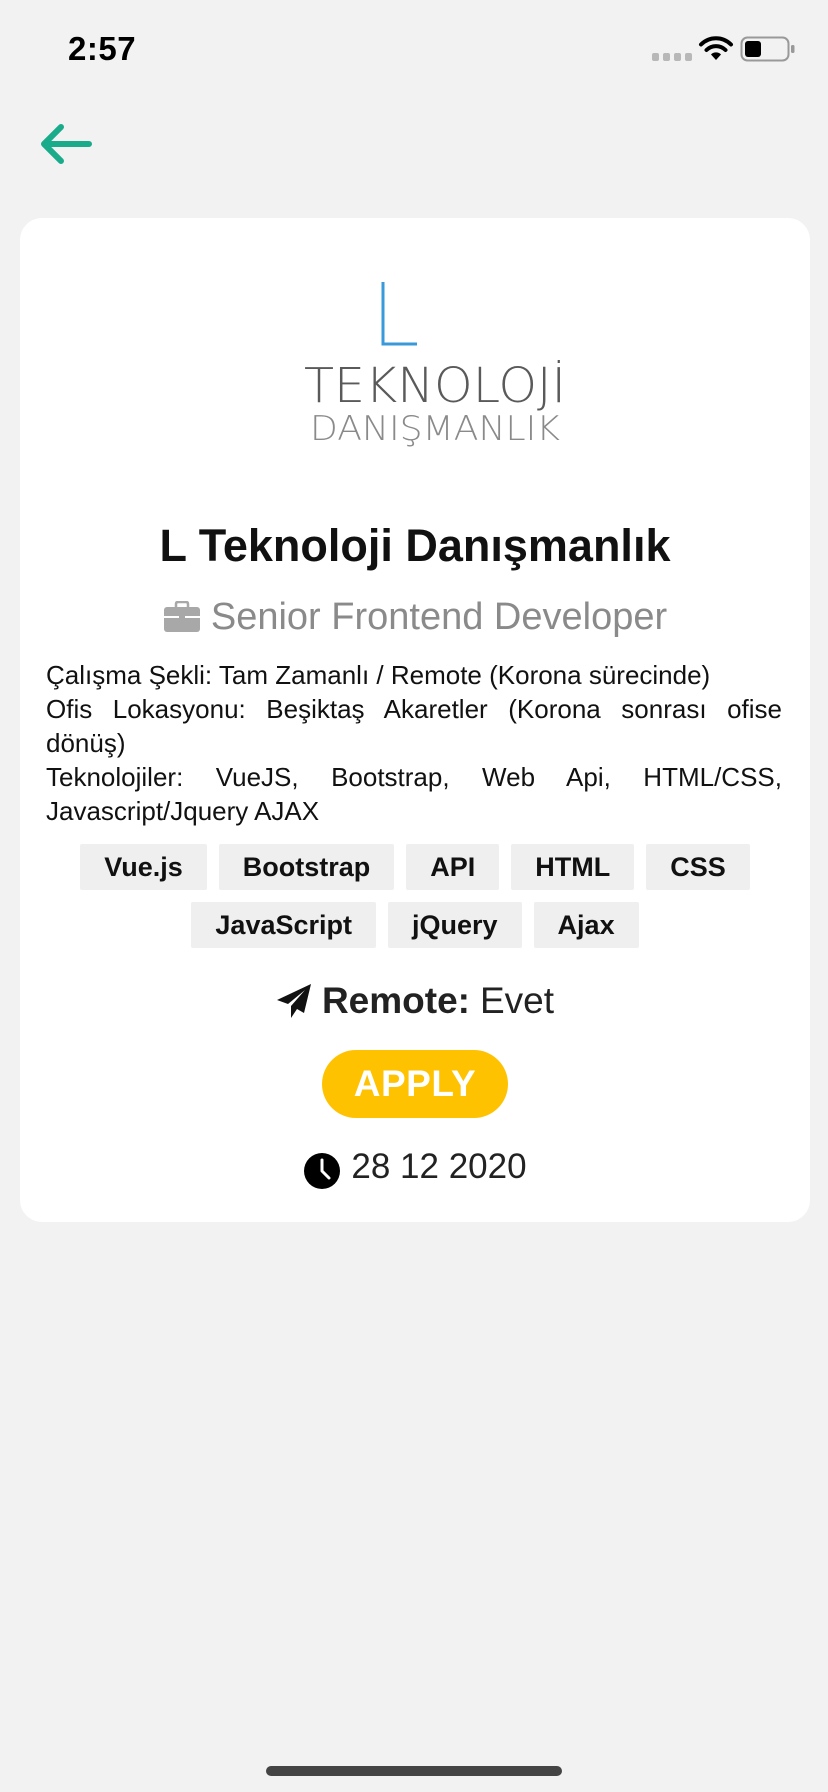  I want to click on wifi-icon, so click(716, 48).